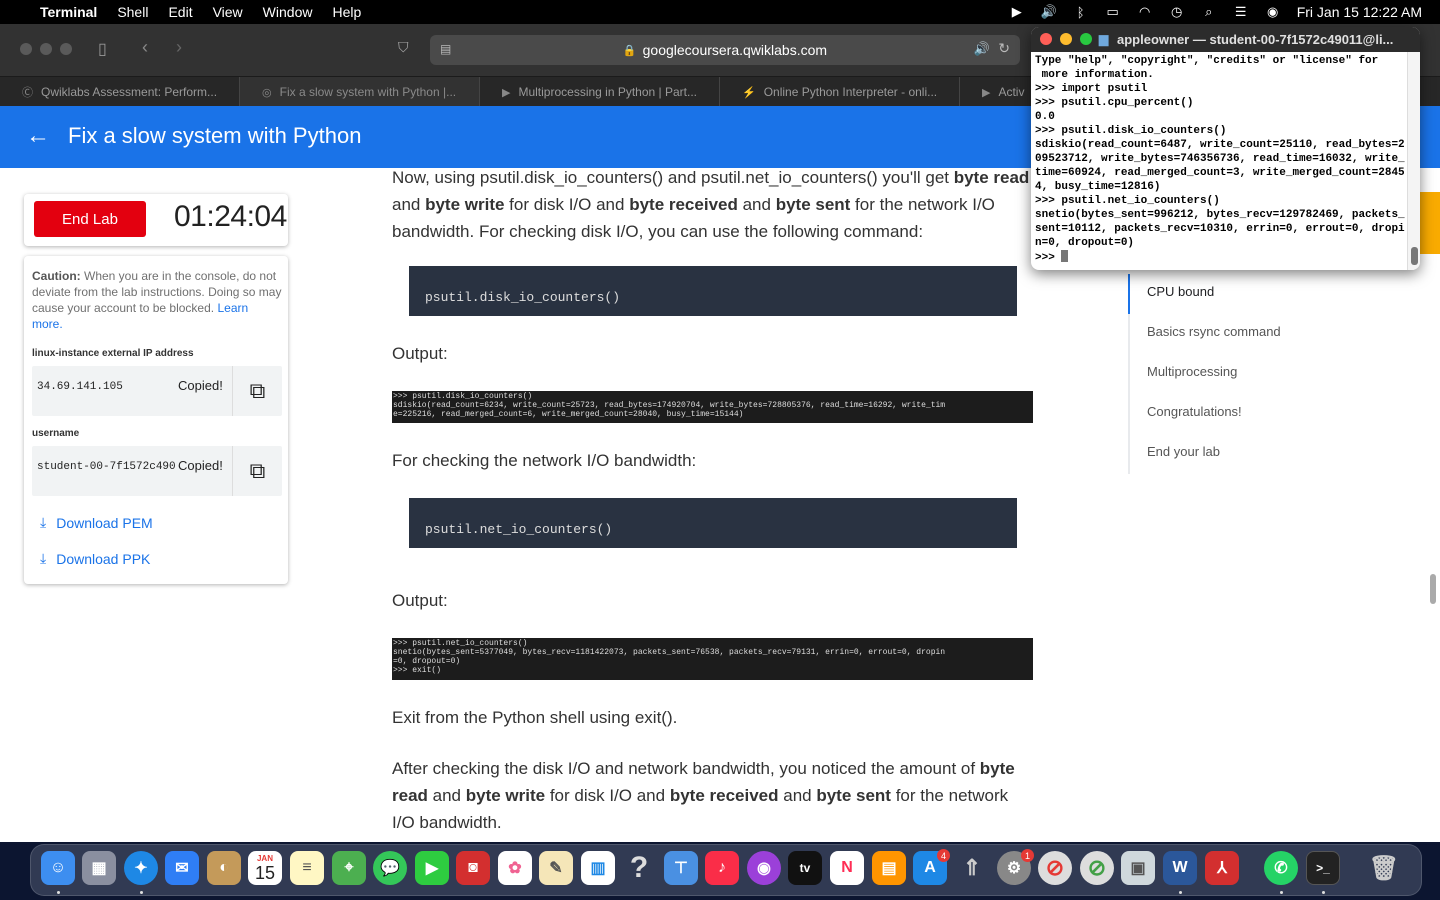  I want to click on maps-icon: ⌖, so click(349, 868).